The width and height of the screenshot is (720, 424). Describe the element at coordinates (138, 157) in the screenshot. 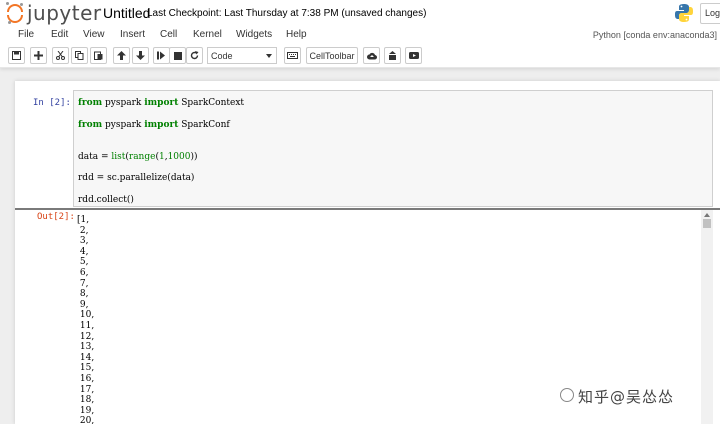

I see `code-line-3: data = list(range(1,1000))` at that location.